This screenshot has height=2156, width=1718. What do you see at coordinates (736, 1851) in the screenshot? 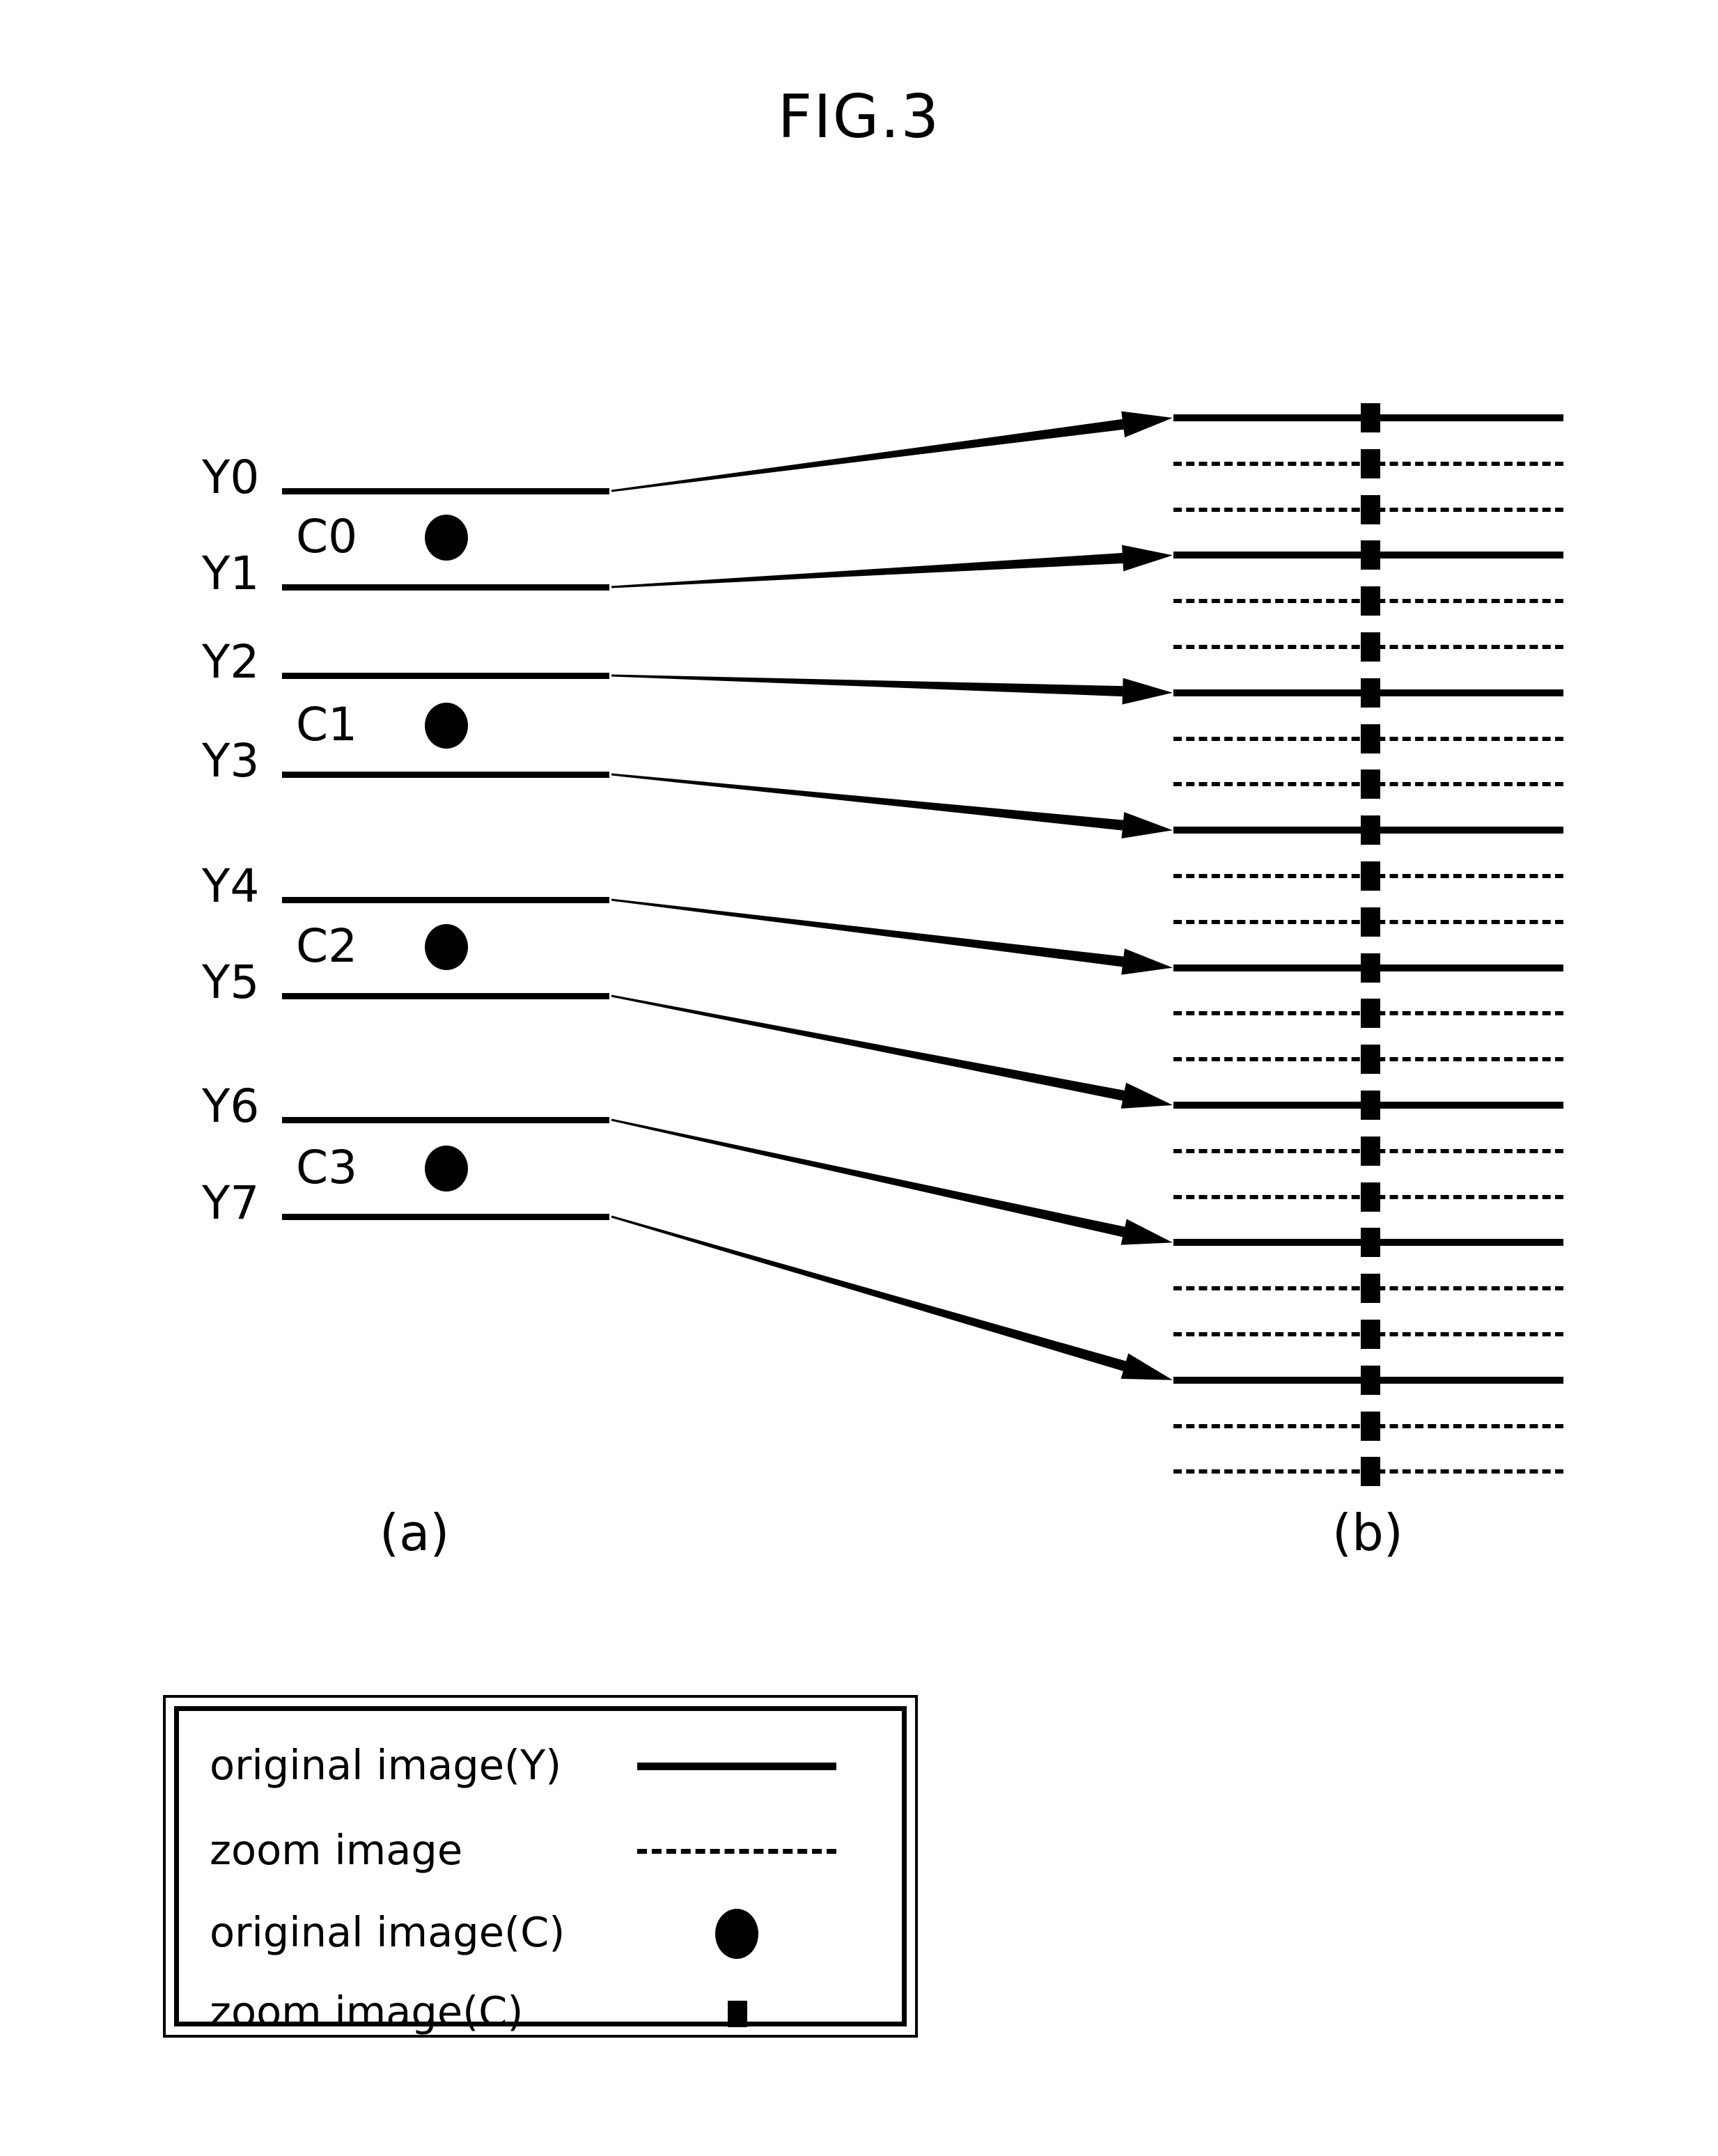
I see `legend-dashed-line-icon` at bounding box center [736, 1851].